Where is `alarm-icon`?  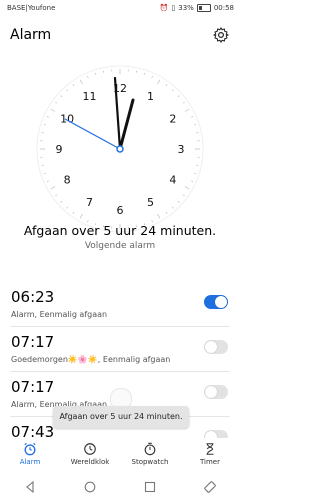
alarm-icon is located at coordinates (30, 449).